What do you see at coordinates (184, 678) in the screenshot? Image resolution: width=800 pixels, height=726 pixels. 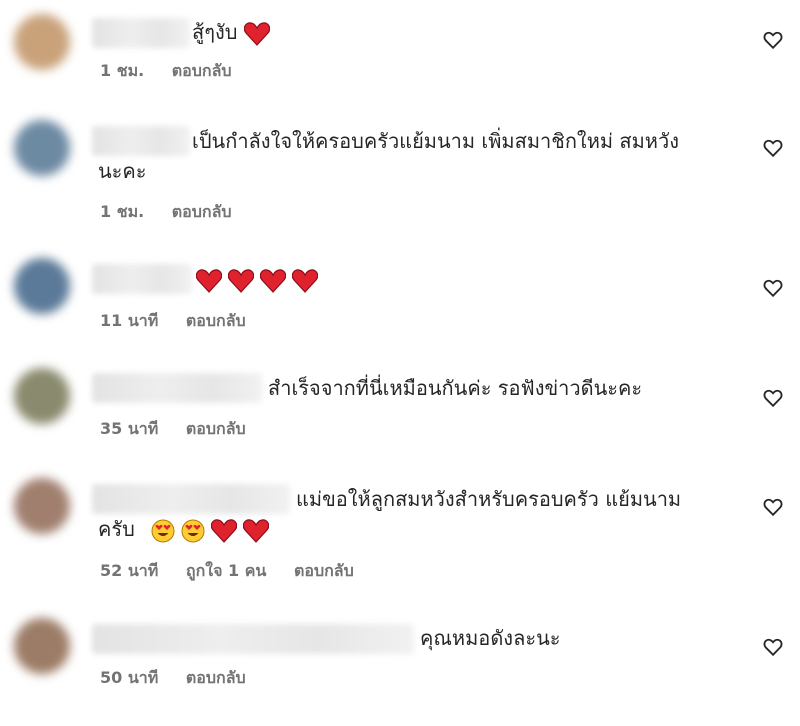 I see `comment-meta: 50 นาที ตอบกลับ` at bounding box center [184, 678].